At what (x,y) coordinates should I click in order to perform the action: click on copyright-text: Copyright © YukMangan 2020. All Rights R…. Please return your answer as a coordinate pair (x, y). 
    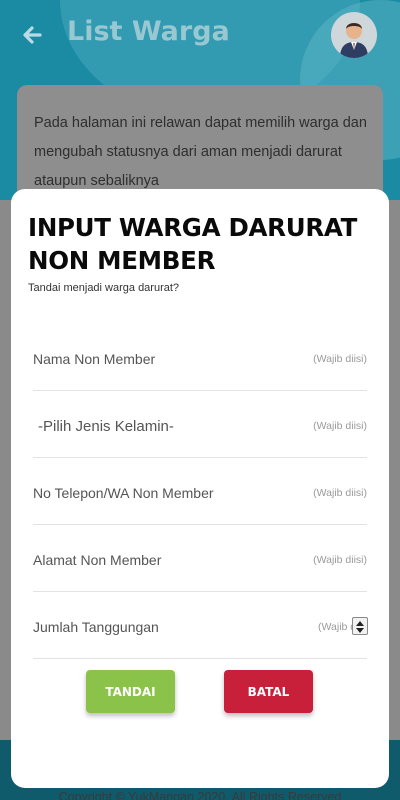
    Looking at the image, I should click on (200, 795).